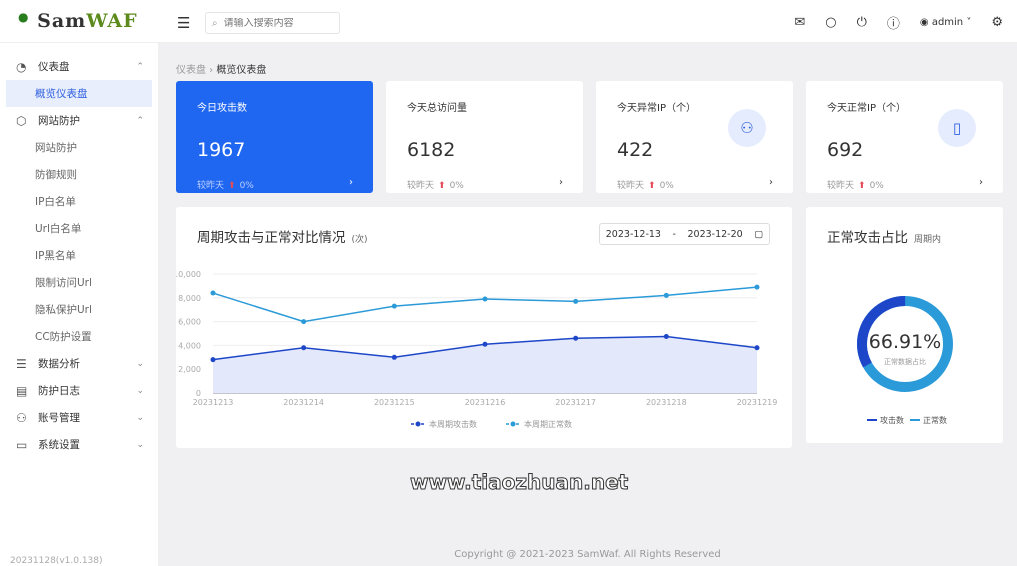 This screenshot has width=1017, height=566. I want to click on sidebar-item-label: 系统设置, so click(59, 445).